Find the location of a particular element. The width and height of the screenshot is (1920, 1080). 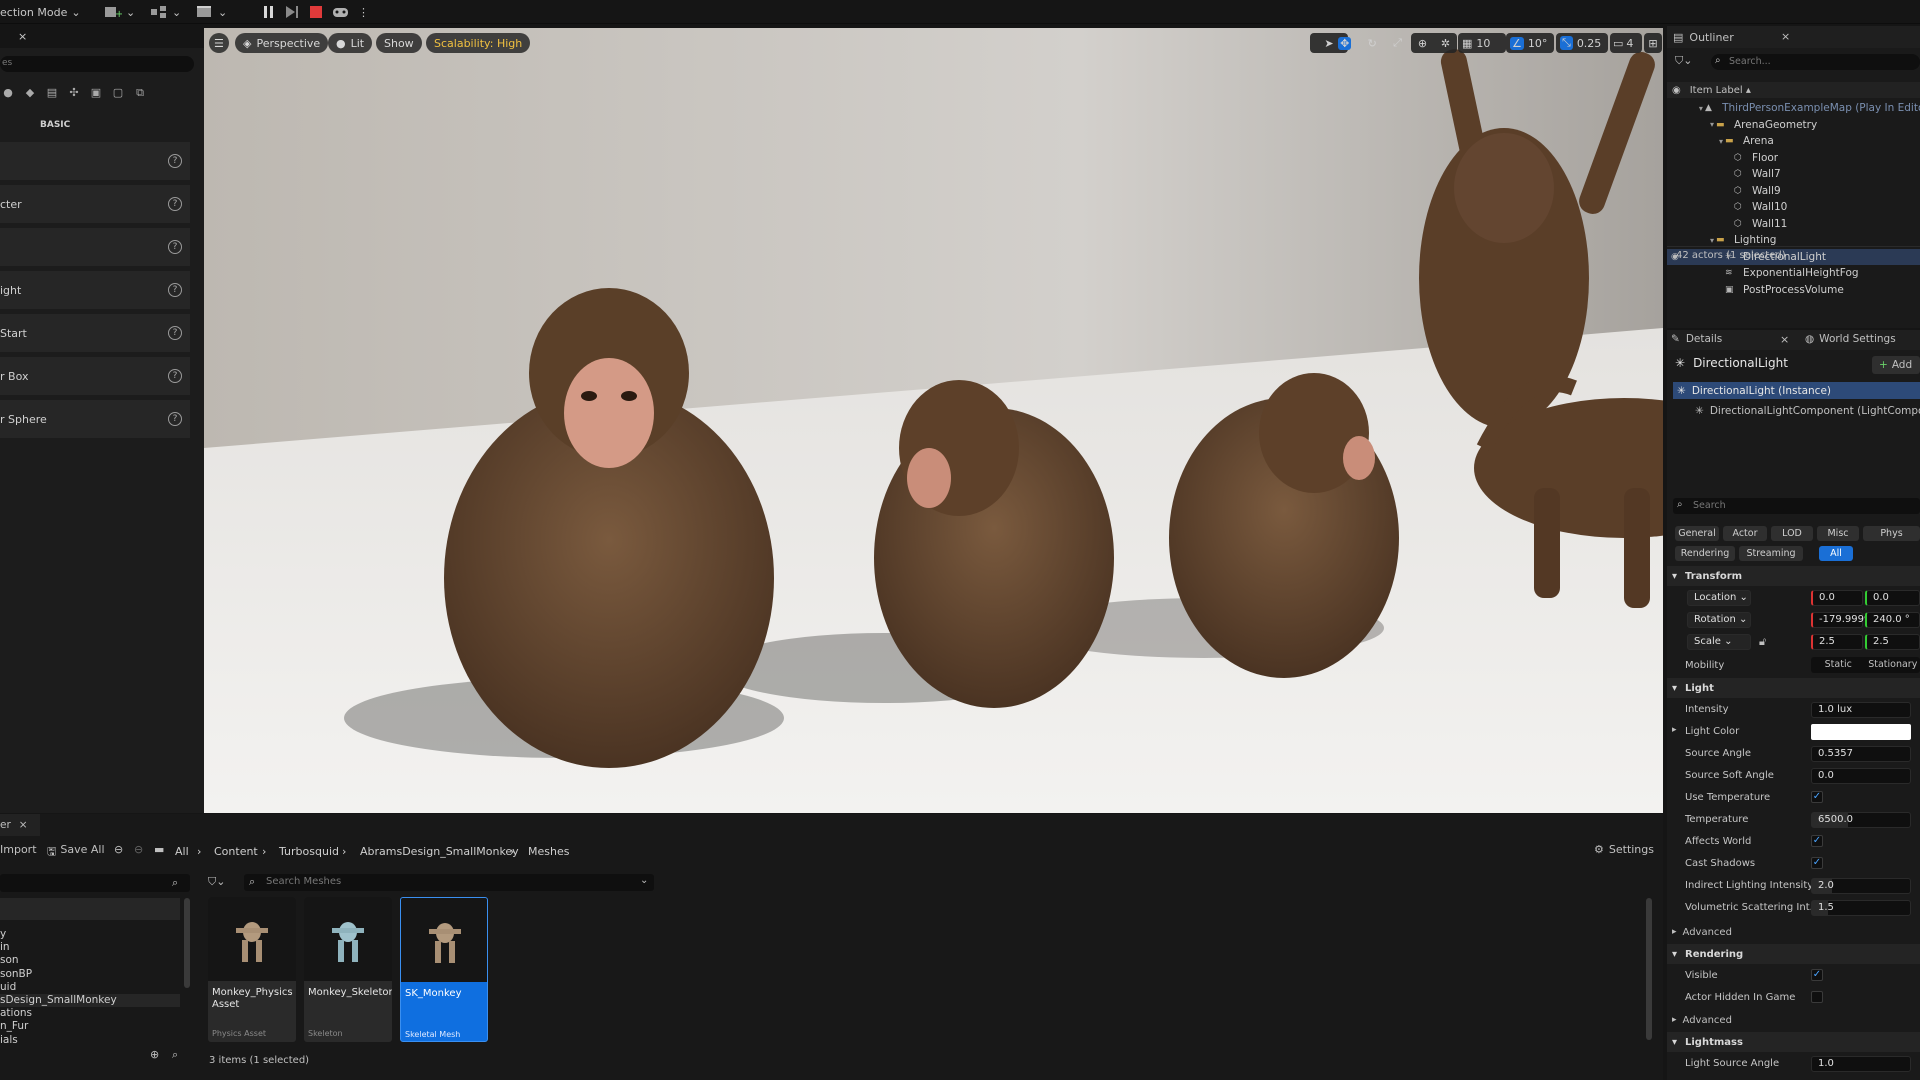

all-classes-icon: ⧉ is located at coordinates (140, 94).